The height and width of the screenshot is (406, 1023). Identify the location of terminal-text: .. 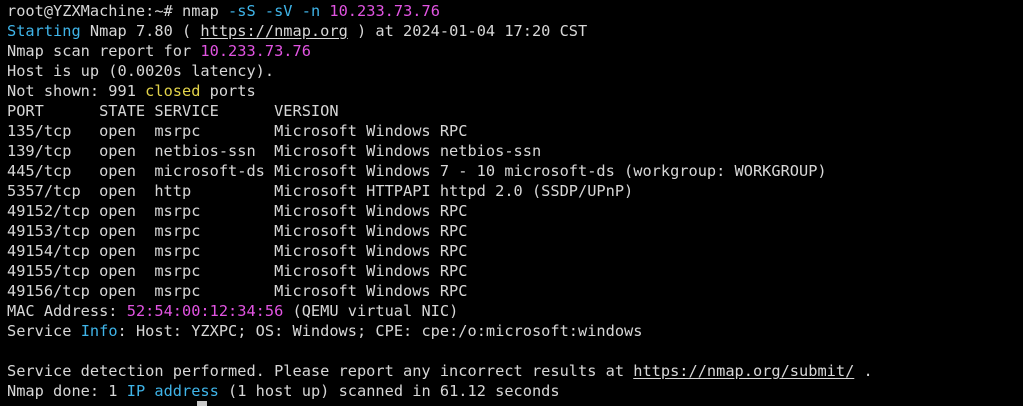
(863, 371).